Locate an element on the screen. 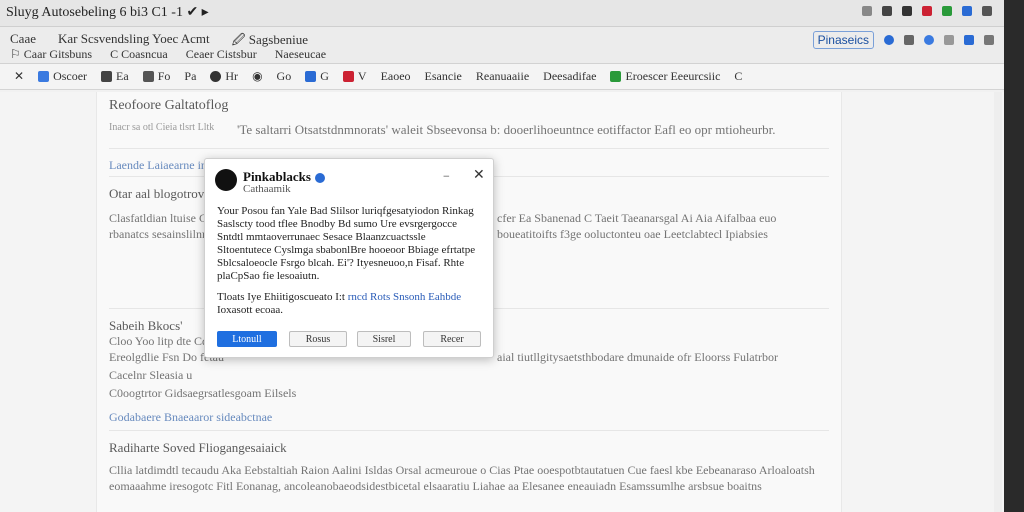  blue-dot-icon is located at coordinates (889, 40).